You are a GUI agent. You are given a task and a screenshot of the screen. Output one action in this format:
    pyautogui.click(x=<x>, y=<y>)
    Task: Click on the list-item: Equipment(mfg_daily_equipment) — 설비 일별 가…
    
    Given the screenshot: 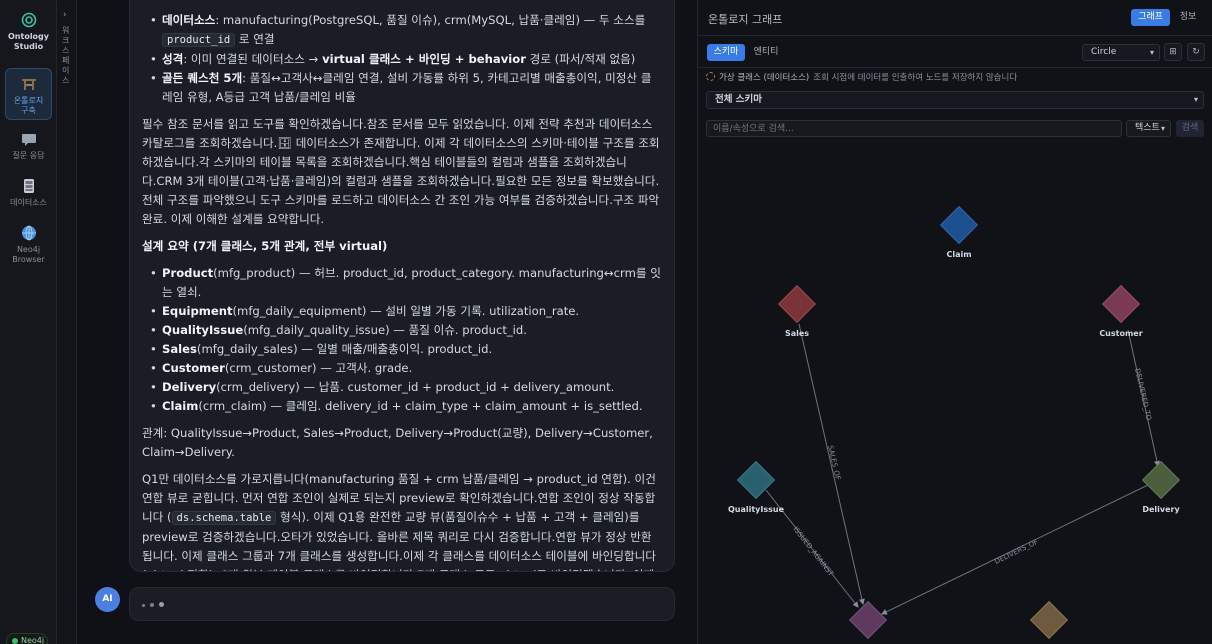 What is the action you would take?
    pyautogui.click(x=402, y=311)
    